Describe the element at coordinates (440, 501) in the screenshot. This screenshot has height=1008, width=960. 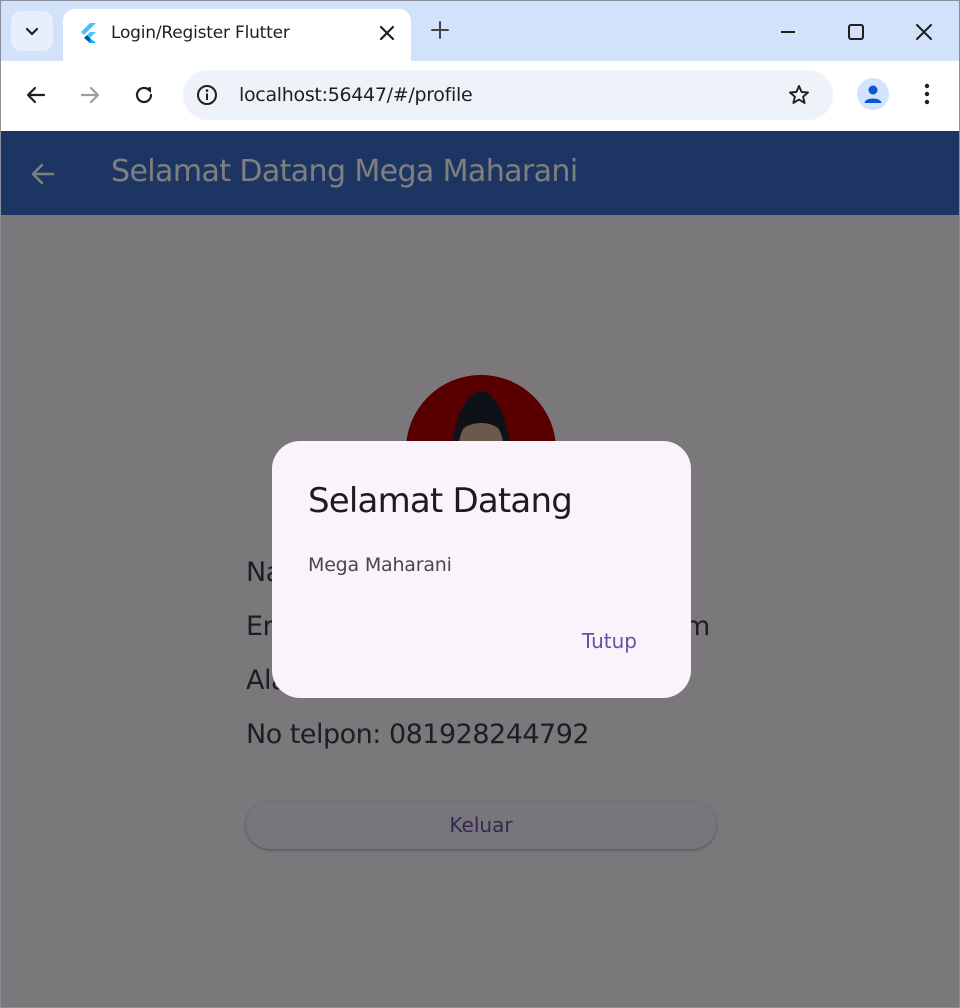
I see `dialog-title: Selamat Datang` at that location.